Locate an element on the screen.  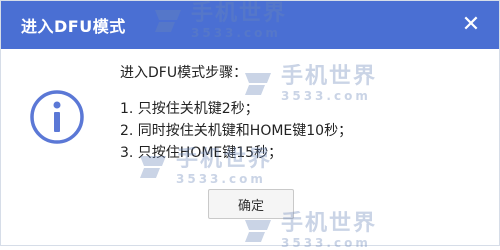
close-button: ✕ is located at coordinates (471, 25).